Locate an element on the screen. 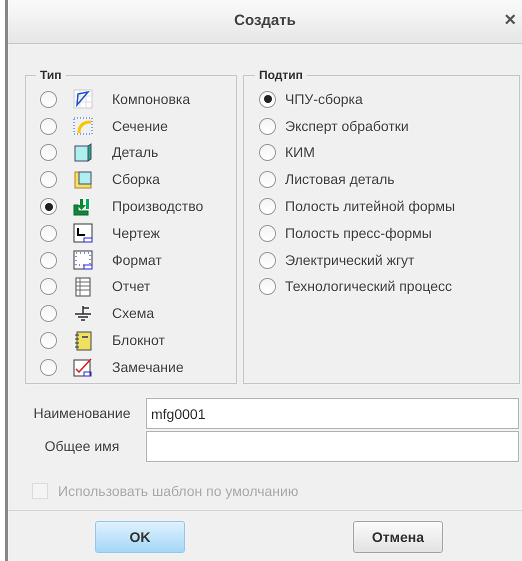  radio-label: Деталь is located at coordinates (135, 152).